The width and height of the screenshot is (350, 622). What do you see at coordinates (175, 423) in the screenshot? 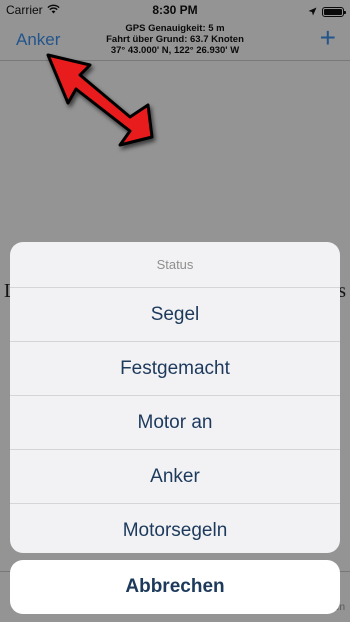
I see `option-motor-an: Motor an` at bounding box center [175, 423].